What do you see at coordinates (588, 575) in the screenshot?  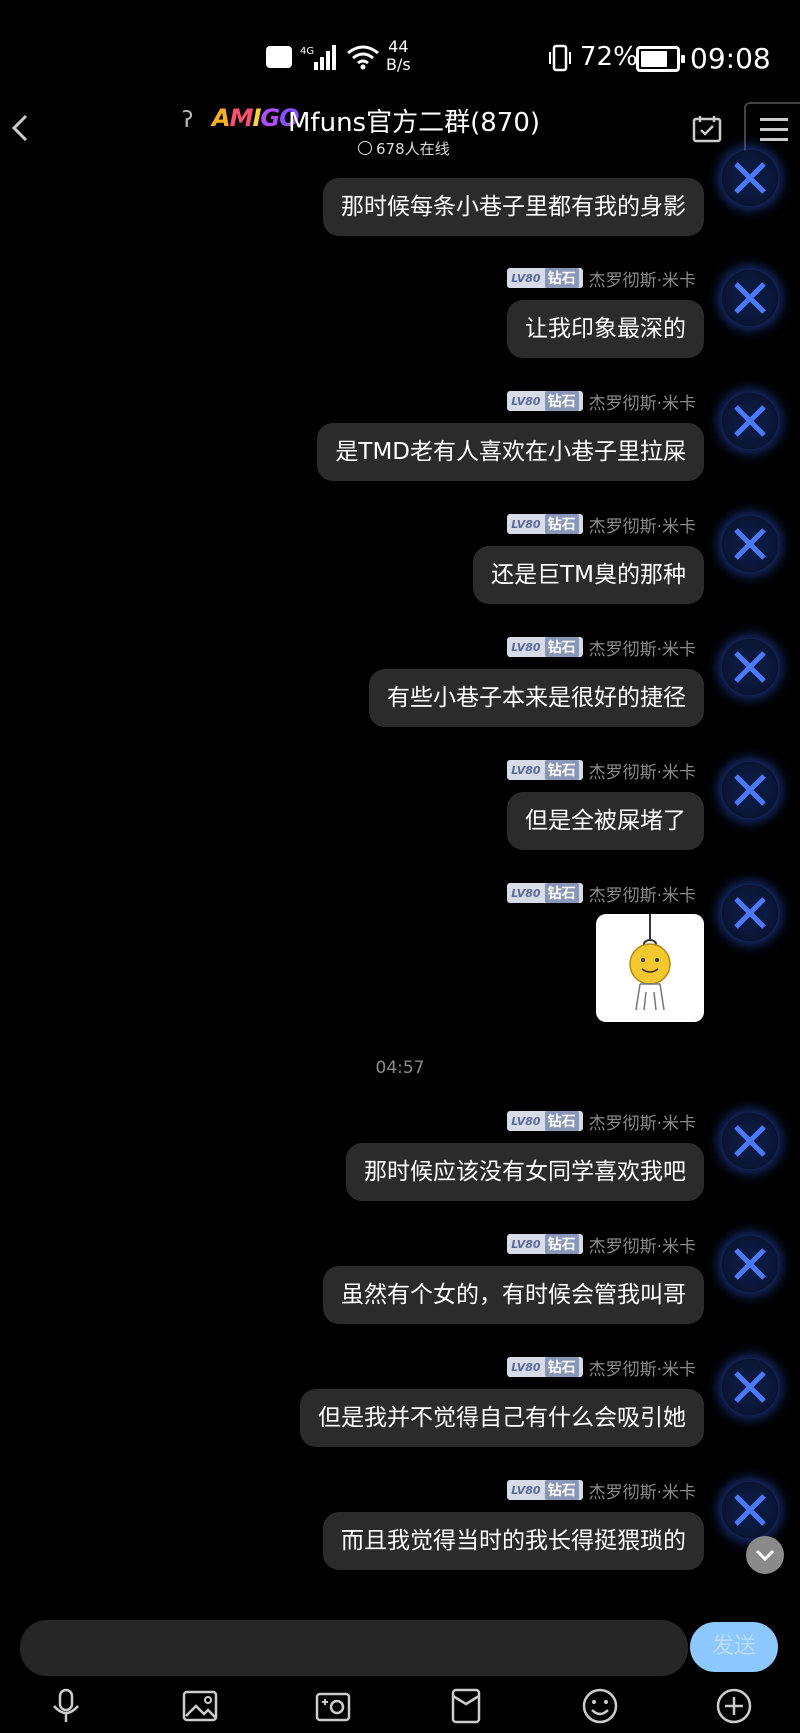 I see `message-bubble: 还是巨TM臭的那种` at bounding box center [588, 575].